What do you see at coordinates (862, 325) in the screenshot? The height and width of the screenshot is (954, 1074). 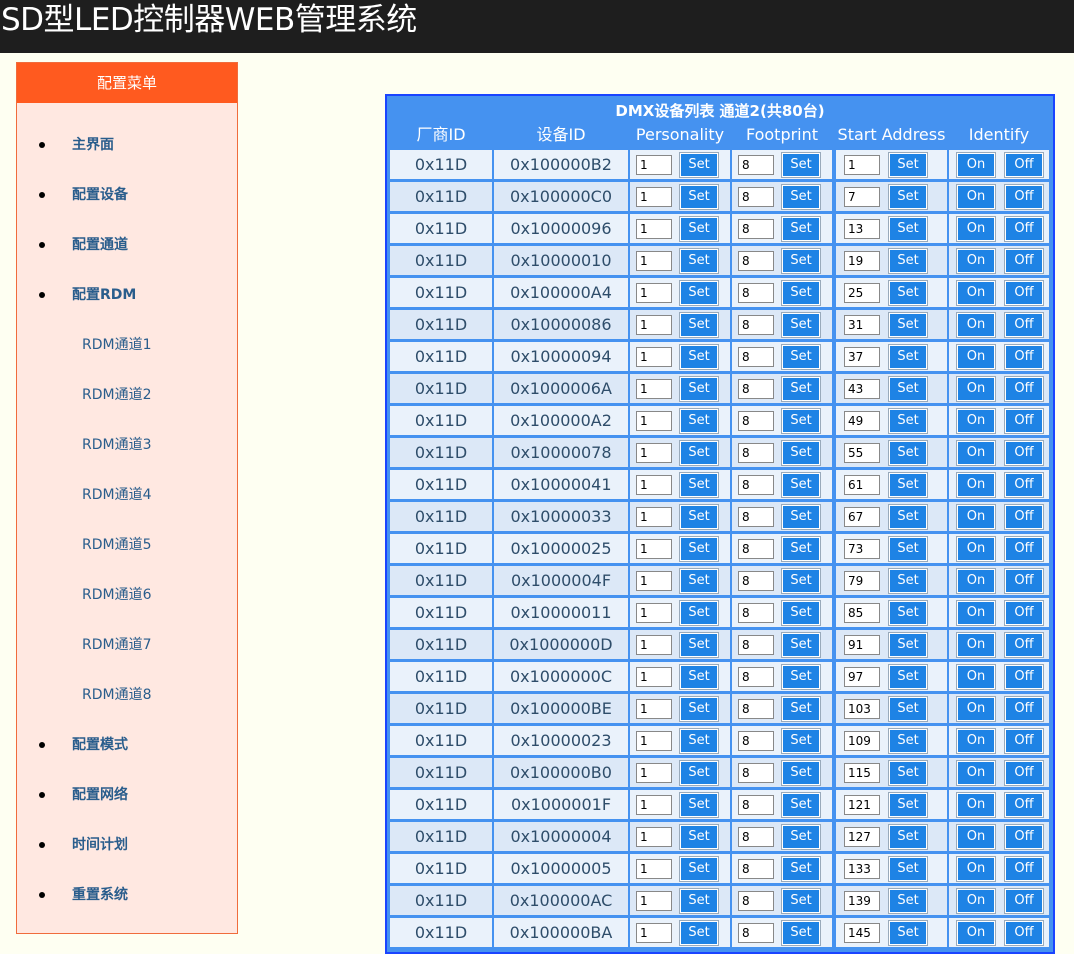 I see `start-address-input: 31` at bounding box center [862, 325].